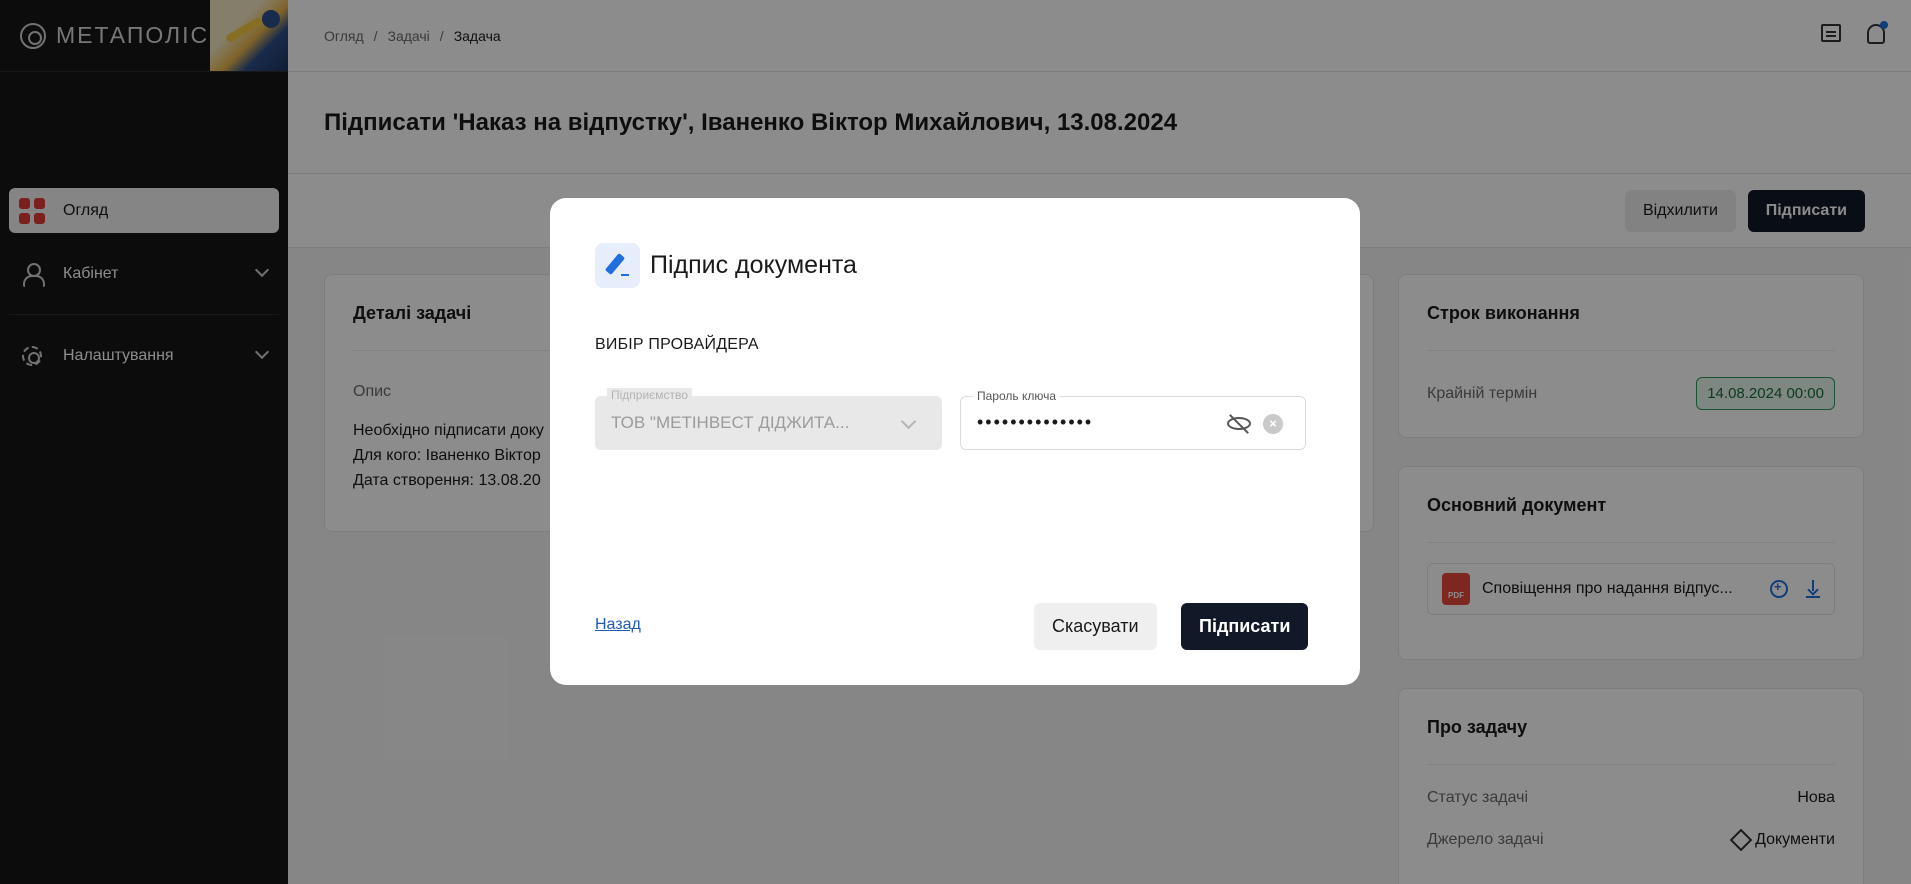  I want to click on provider-section-label: ВИБІР ПРОВАЙДЕРА, so click(677, 344).